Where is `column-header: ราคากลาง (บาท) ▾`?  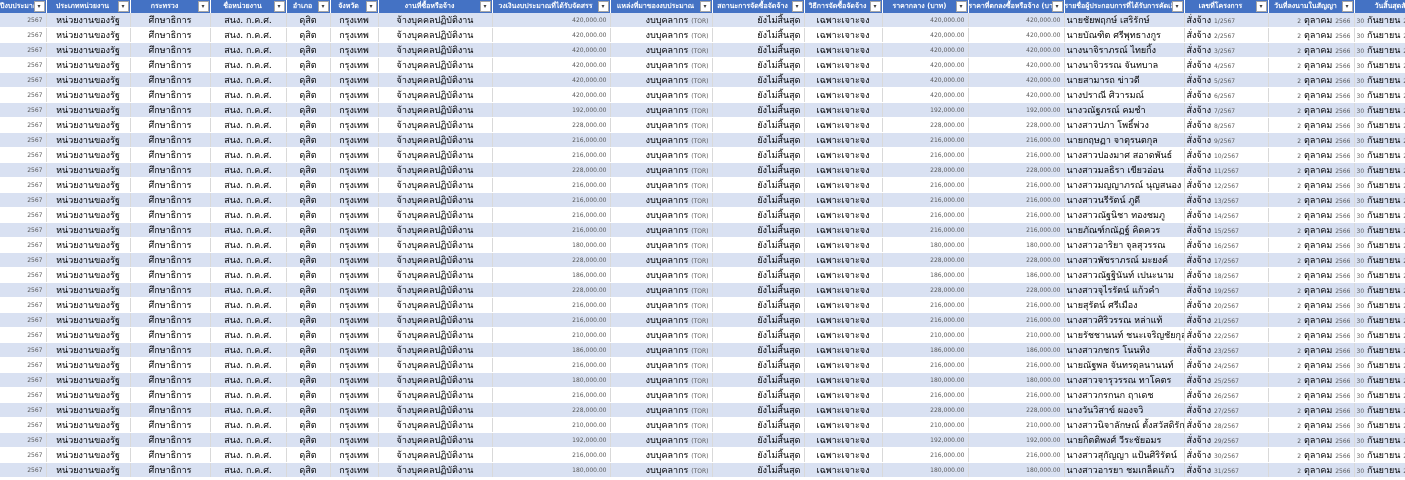
column-header: ราคากลาง (บาท) ▾ is located at coordinates (925, 6).